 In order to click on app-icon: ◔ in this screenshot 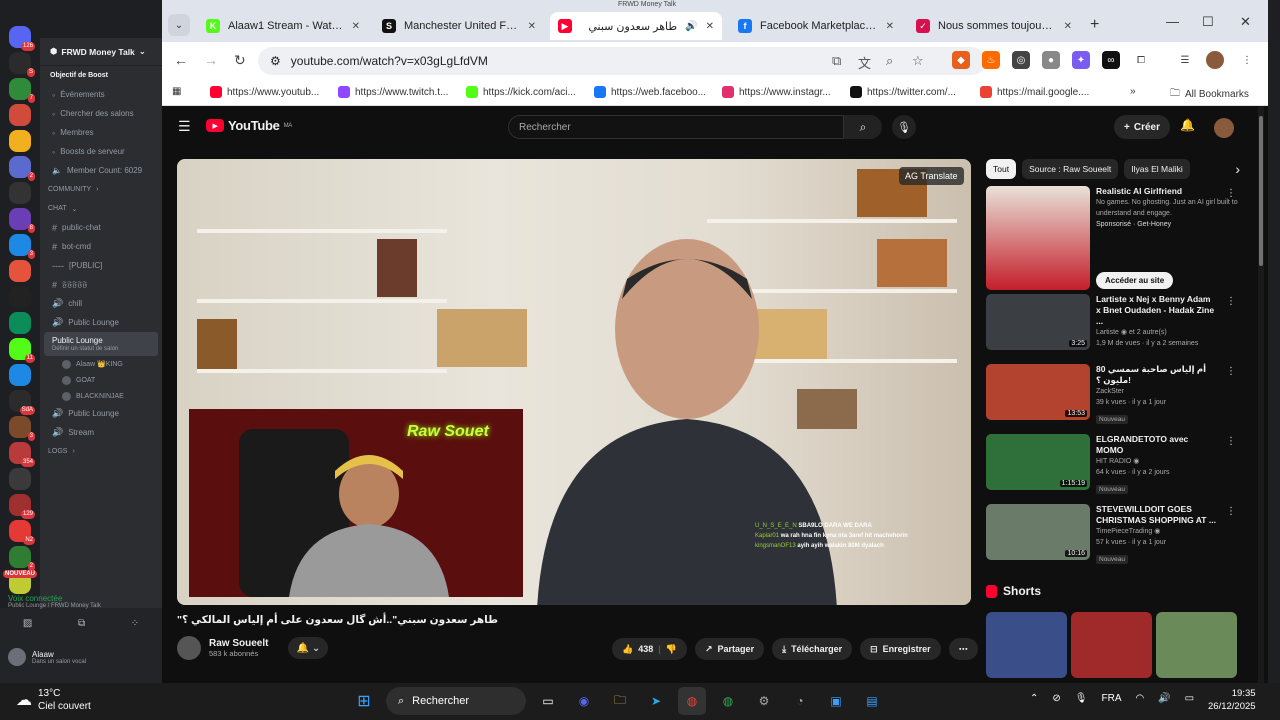, I will do `click(800, 701)`.